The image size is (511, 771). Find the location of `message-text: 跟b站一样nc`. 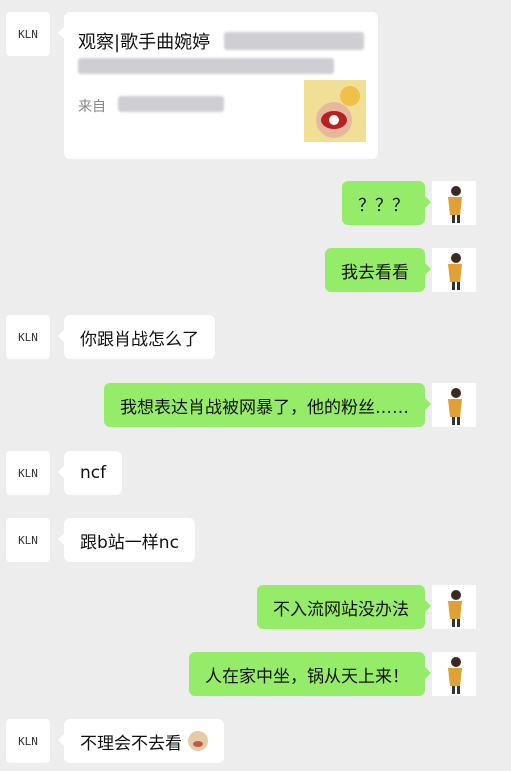

message-text: 跟b站一样nc is located at coordinates (129, 542).